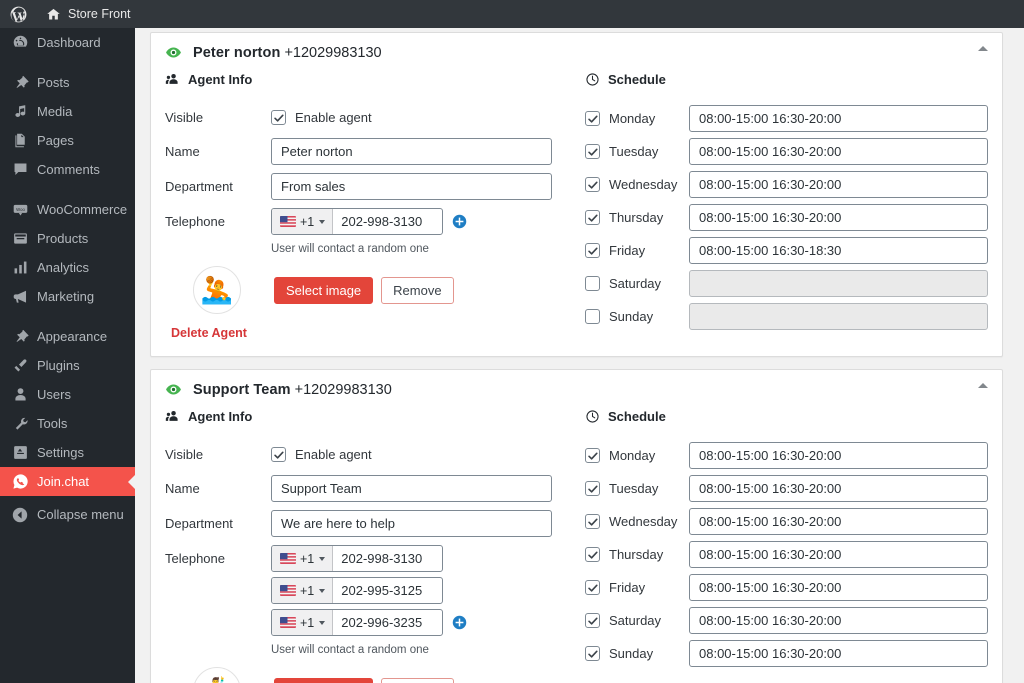 The height and width of the screenshot is (683, 1024). Describe the element at coordinates (411, 186) in the screenshot. I see `department-input: From sales` at that location.